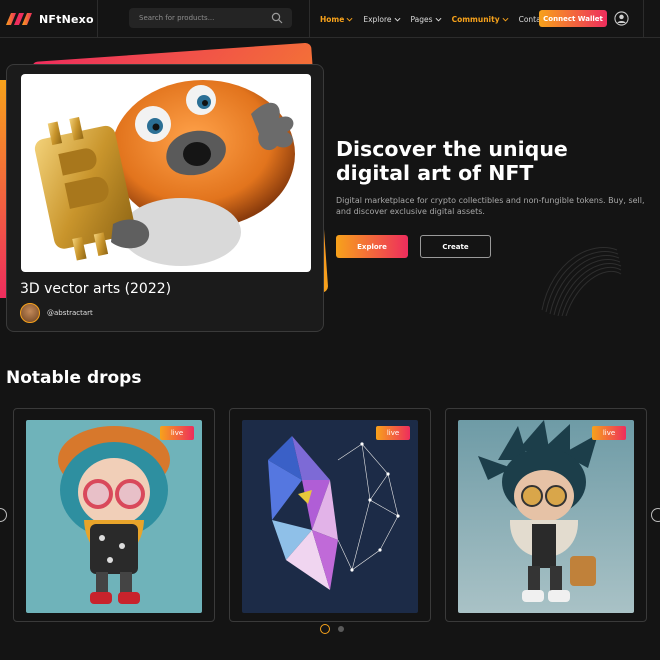  Describe the element at coordinates (3, 515) in the screenshot. I see `carousel-prev-button` at that location.